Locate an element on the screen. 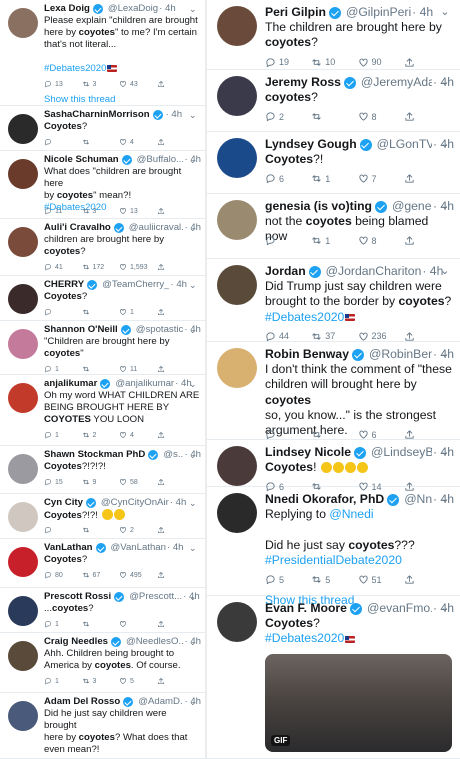 This screenshot has width=460, height=759. like-button: 495 is located at coordinates (138, 575).